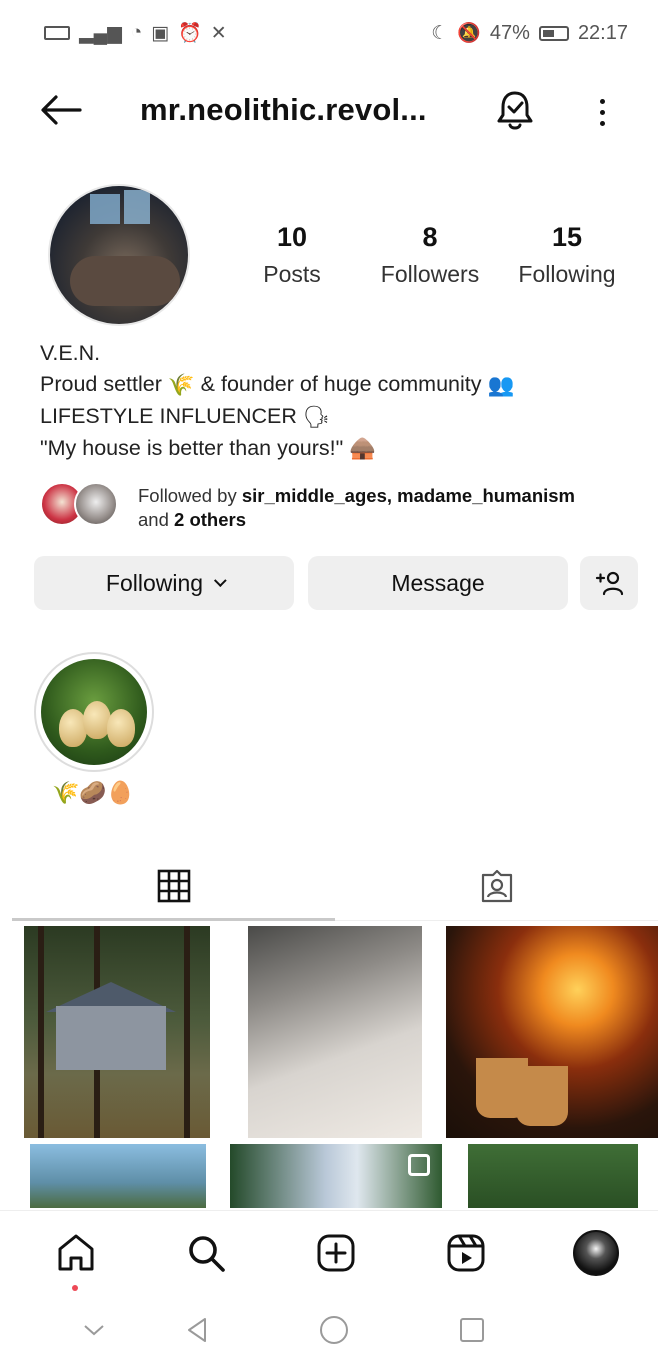 The height and width of the screenshot is (1365, 658). What do you see at coordinates (210, 519) in the screenshot?
I see `followed-by-others: 2 others` at bounding box center [210, 519].